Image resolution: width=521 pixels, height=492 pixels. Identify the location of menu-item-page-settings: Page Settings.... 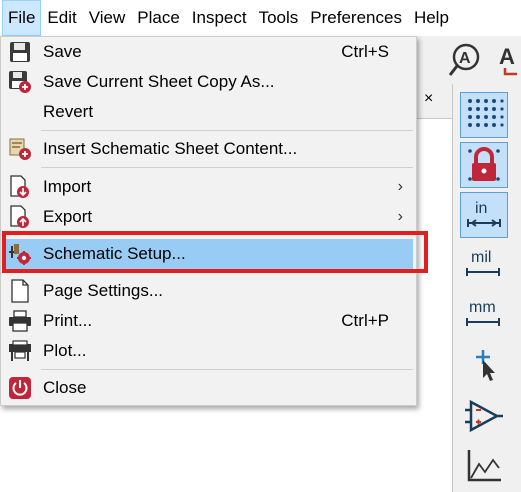
(208, 291).